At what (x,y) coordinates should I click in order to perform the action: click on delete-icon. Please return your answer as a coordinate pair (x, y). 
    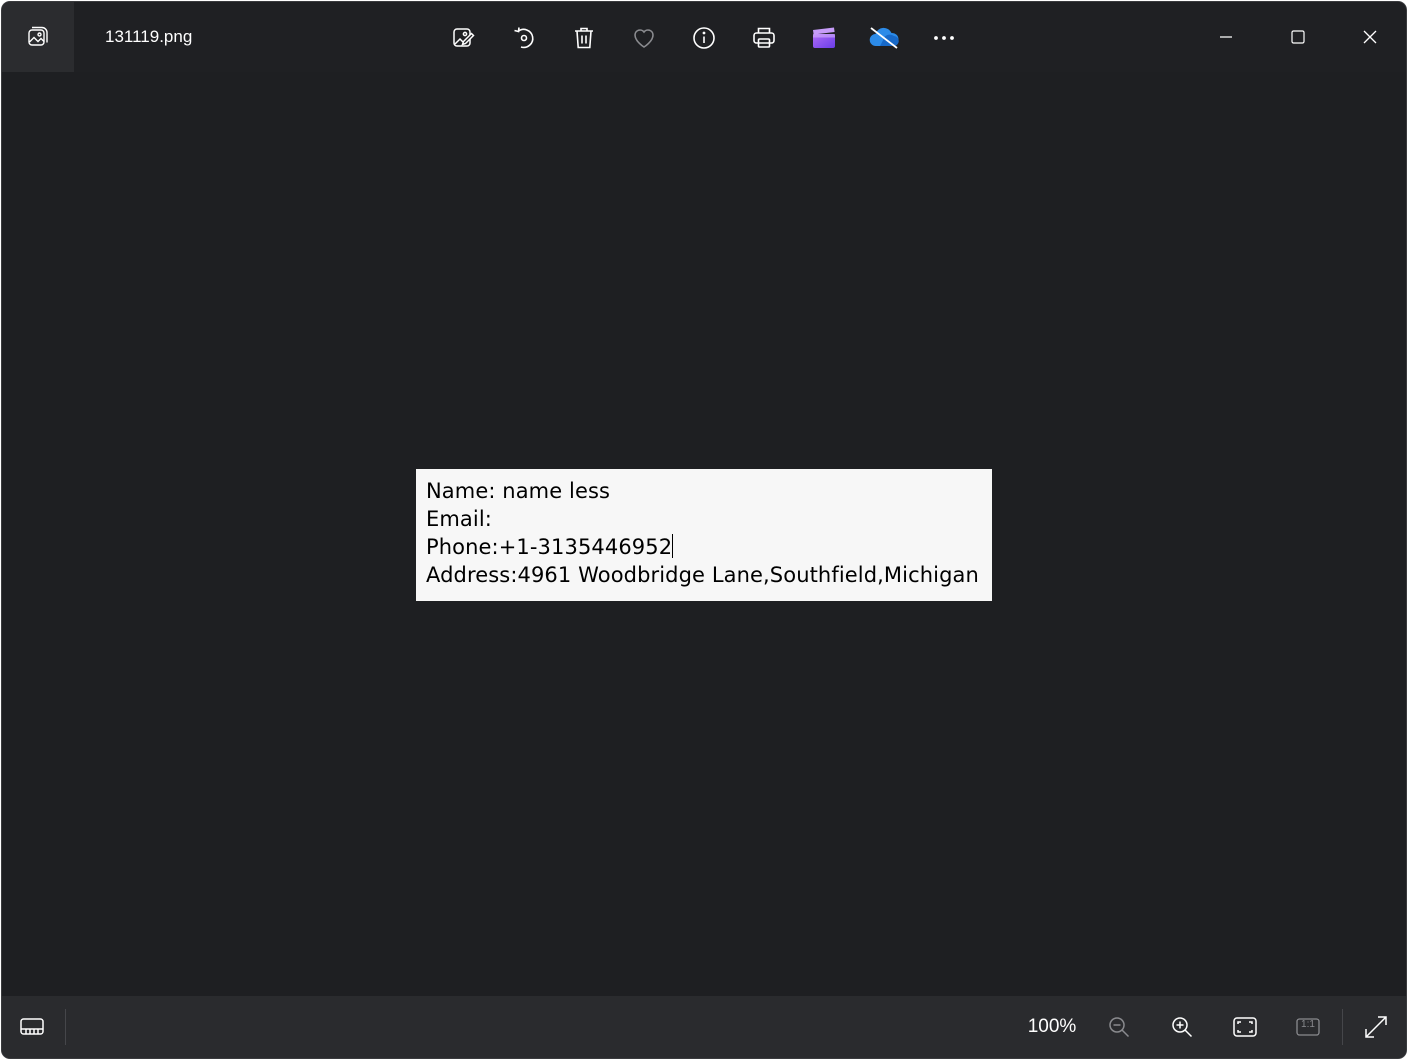
    Looking at the image, I should click on (584, 38).